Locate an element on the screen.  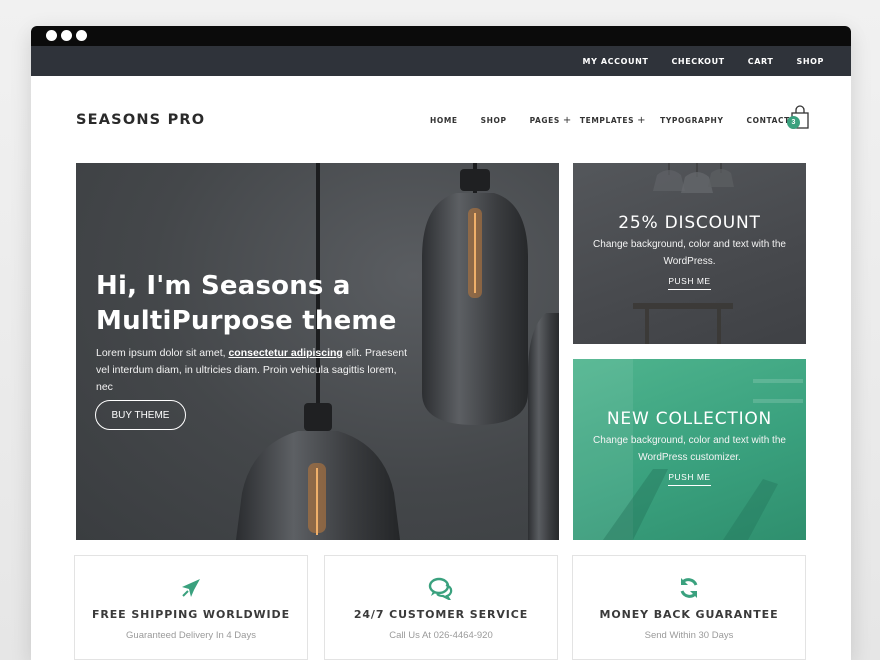
nav-item-pages: PAGES + is located at coordinates (551, 120).